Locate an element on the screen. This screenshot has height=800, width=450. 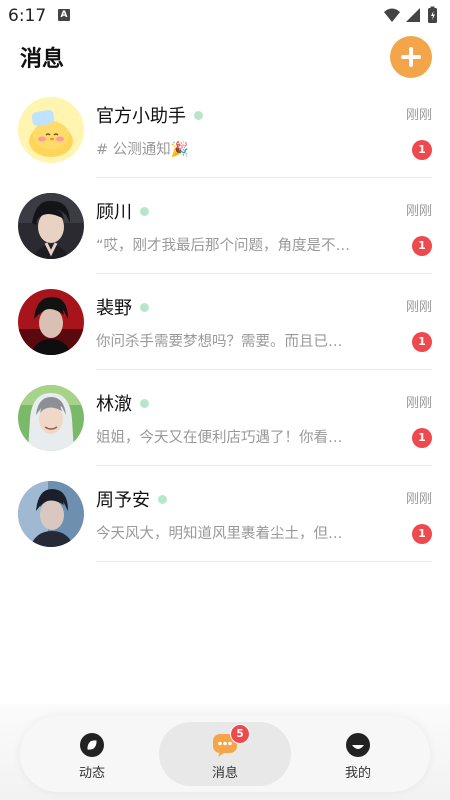
contact-name: 官方小助手 is located at coordinates (149, 115).